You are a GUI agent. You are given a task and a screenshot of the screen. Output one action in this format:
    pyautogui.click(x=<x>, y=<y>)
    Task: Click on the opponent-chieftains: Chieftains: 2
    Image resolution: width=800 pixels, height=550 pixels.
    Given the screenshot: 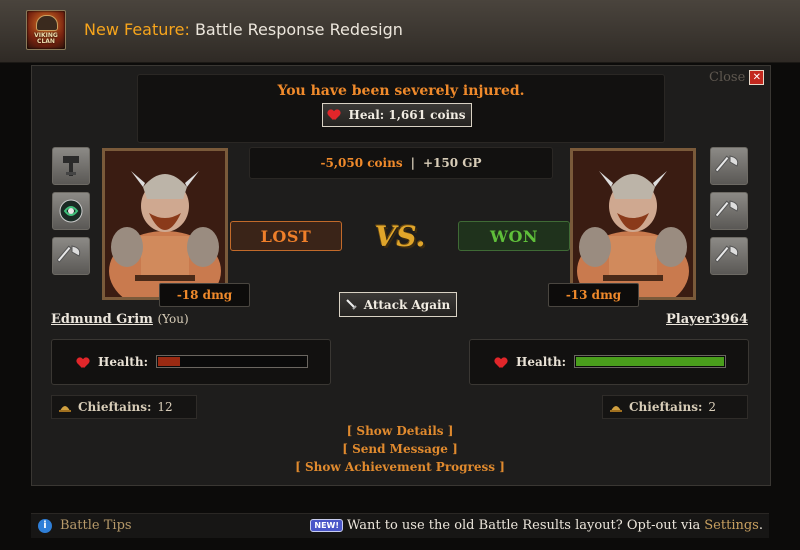 What is the action you would take?
    pyautogui.click(x=675, y=407)
    